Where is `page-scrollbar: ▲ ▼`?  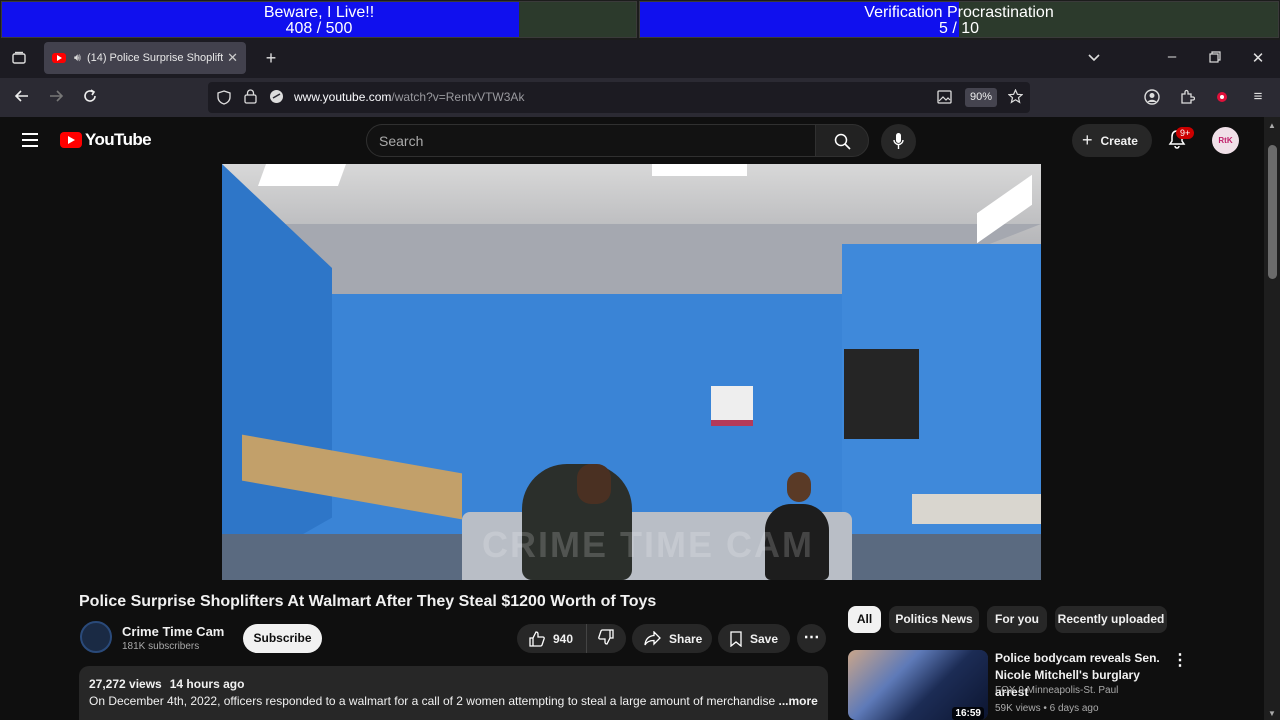 page-scrollbar: ▲ ▼ is located at coordinates (1272, 418).